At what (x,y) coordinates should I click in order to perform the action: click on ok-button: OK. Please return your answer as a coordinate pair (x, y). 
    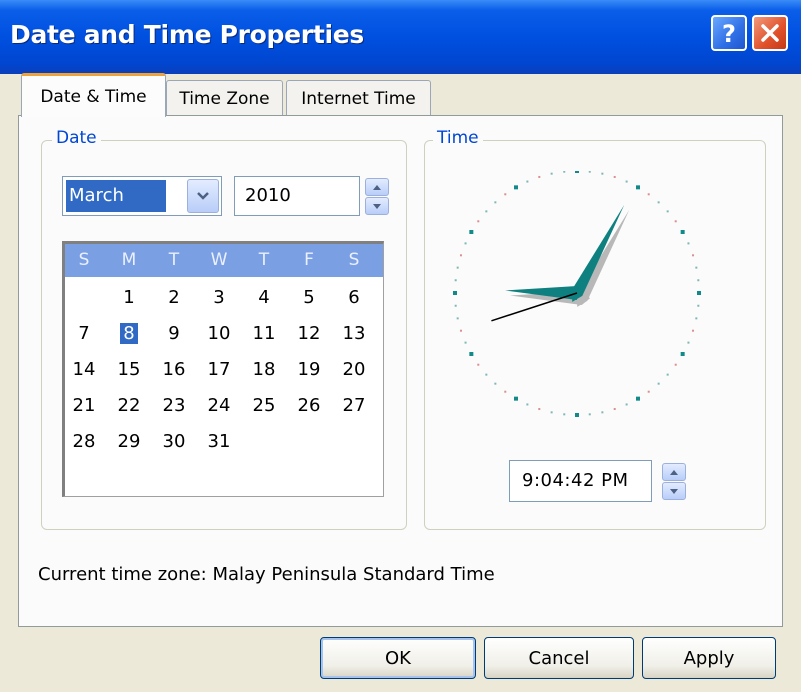
    Looking at the image, I should click on (398, 658).